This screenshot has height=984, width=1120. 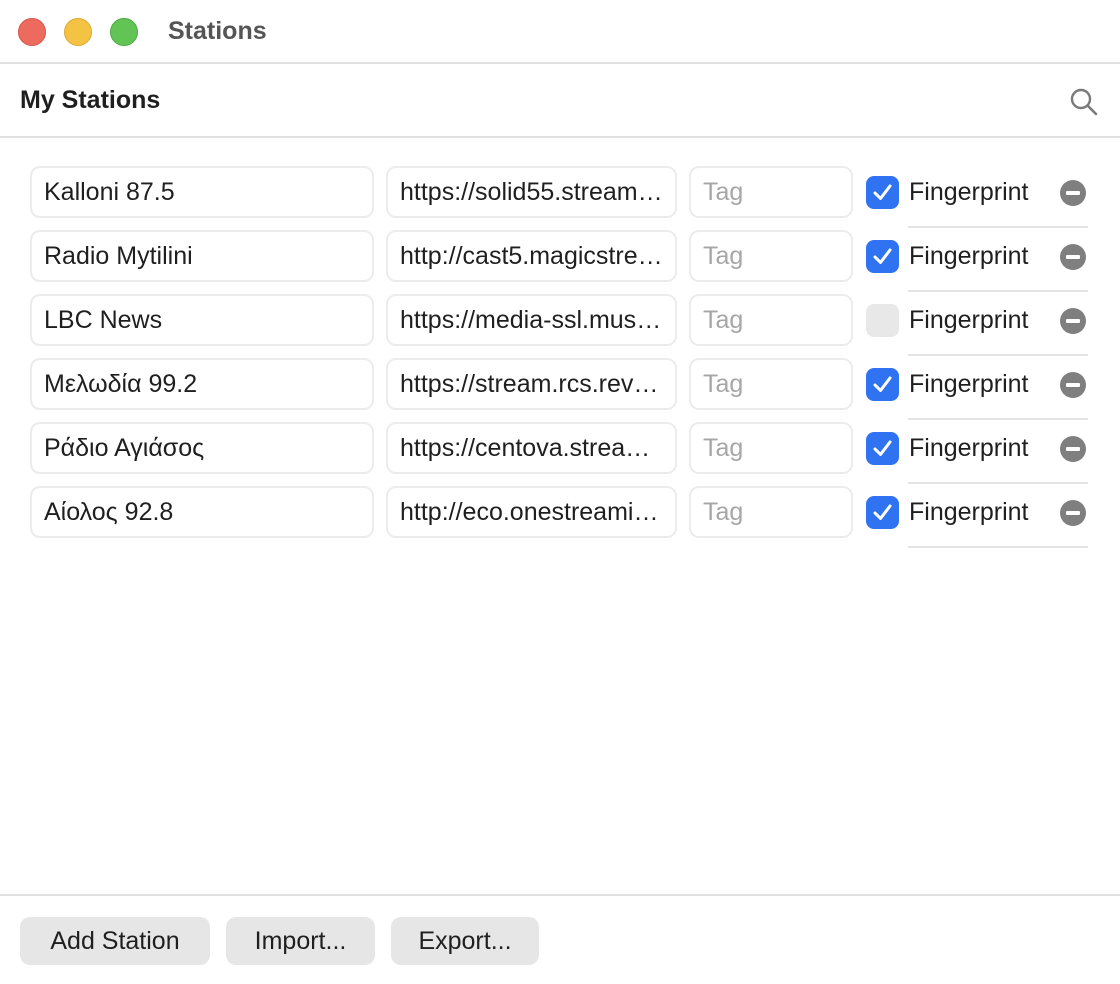 What do you see at coordinates (217, 31) in the screenshot?
I see `window-title: Stations` at bounding box center [217, 31].